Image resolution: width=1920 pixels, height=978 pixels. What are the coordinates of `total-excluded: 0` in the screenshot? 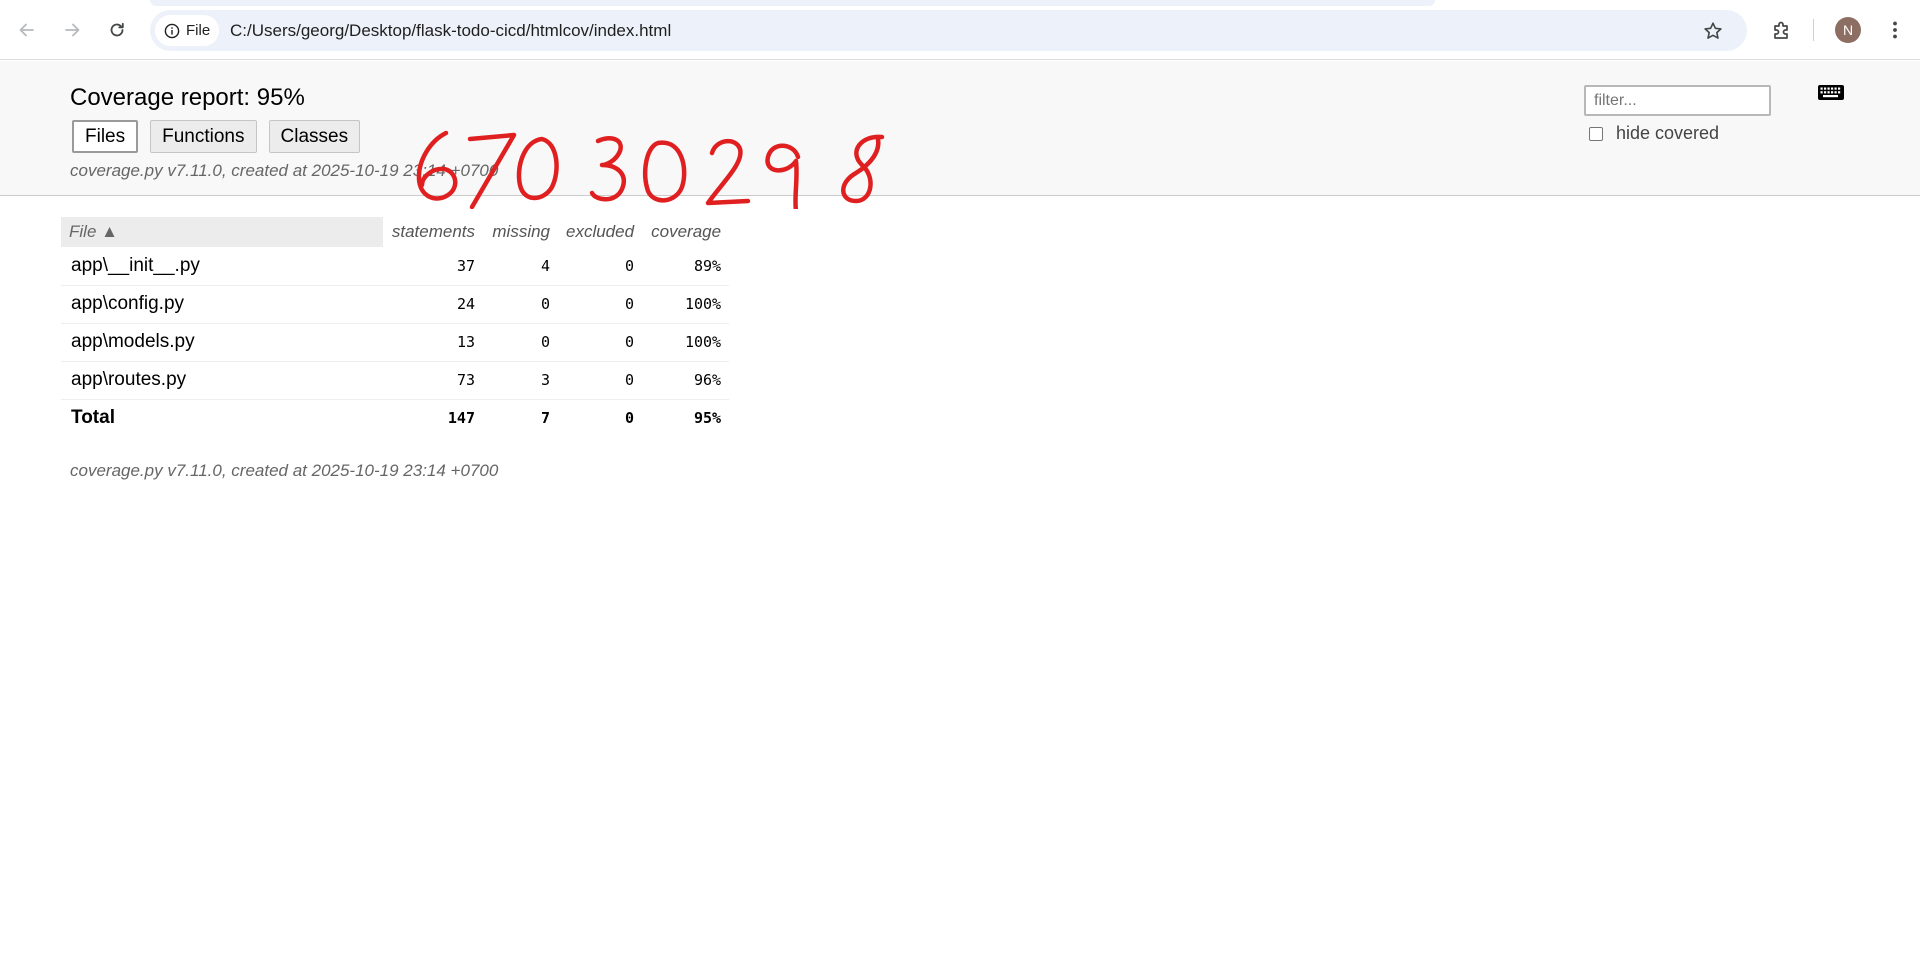 It's located at (630, 418).